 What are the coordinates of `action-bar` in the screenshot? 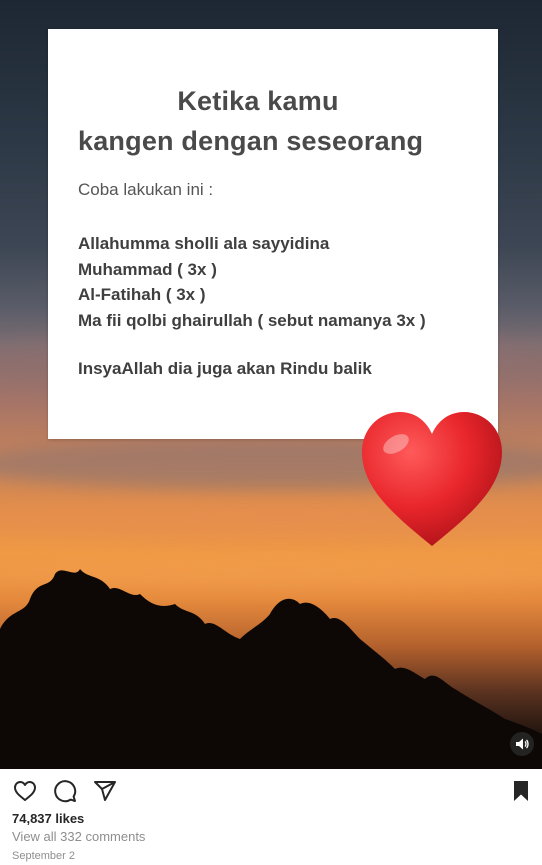 It's located at (271, 791).